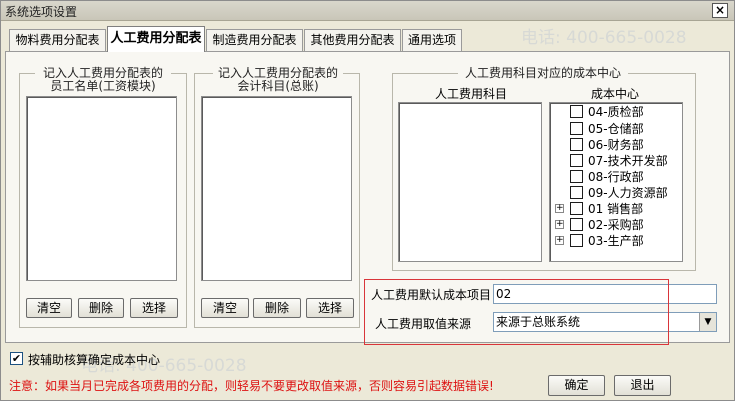  What do you see at coordinates (101, 308) in the screenshot?
I see `employees-delete-button: 删除` at bounding box center [101, 308].